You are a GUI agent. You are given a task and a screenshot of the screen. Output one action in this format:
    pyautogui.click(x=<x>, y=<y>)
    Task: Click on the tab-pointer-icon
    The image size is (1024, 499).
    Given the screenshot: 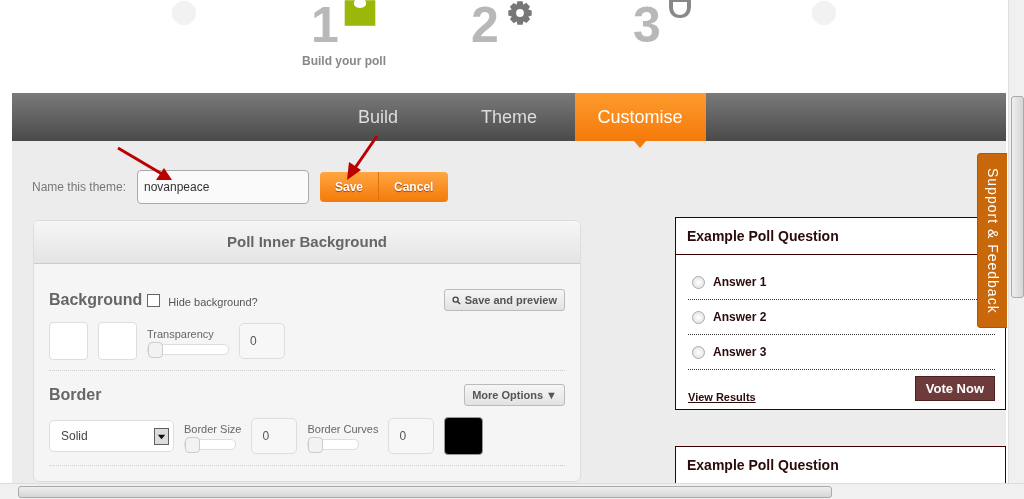 What is the action you would take?
    pyautogui.click(x=639, y=144)
    